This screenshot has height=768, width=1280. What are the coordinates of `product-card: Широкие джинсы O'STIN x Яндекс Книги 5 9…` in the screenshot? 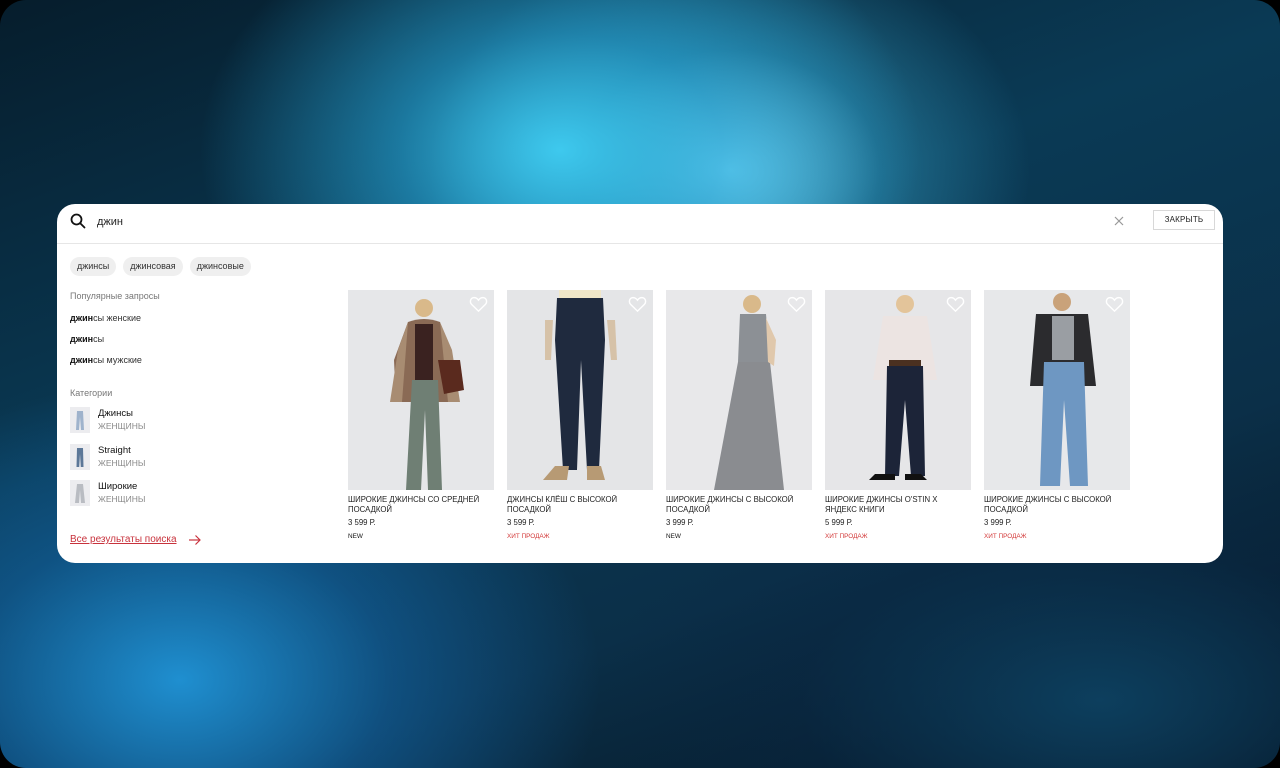 It's located at (898, 415).